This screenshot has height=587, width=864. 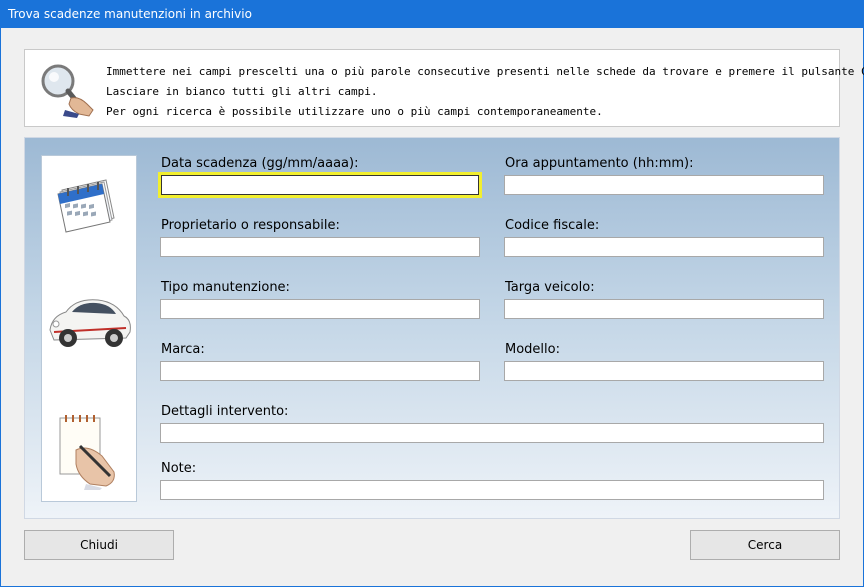 I want to click on label-marca: Marca:, so click(x=183, y=349).